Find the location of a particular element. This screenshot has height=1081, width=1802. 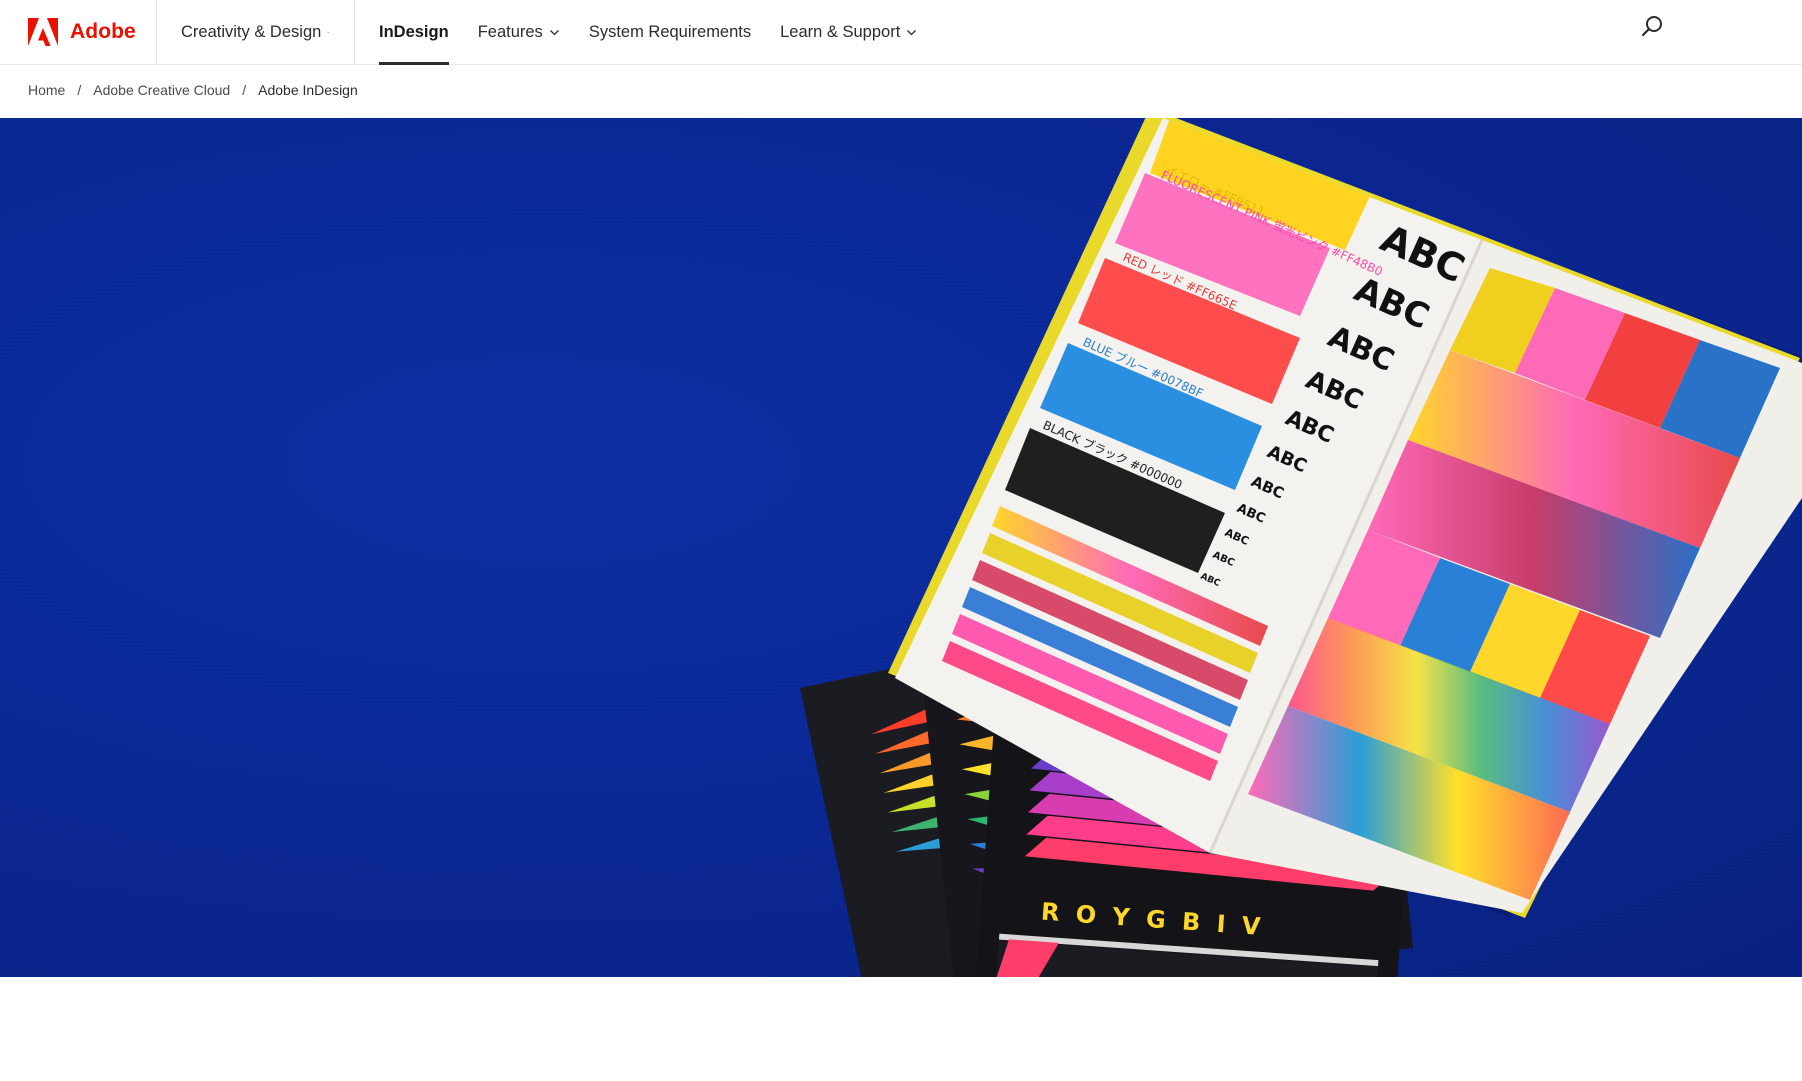

search-button is located at coordinates (1653, 26).